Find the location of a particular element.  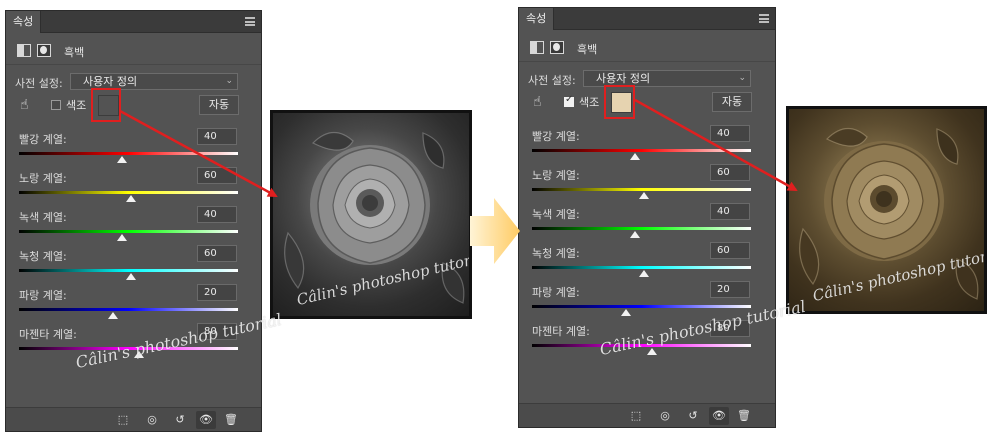

photo-grayscale: Câlin's photoshop tutorial is located at coordinates (371, 214).